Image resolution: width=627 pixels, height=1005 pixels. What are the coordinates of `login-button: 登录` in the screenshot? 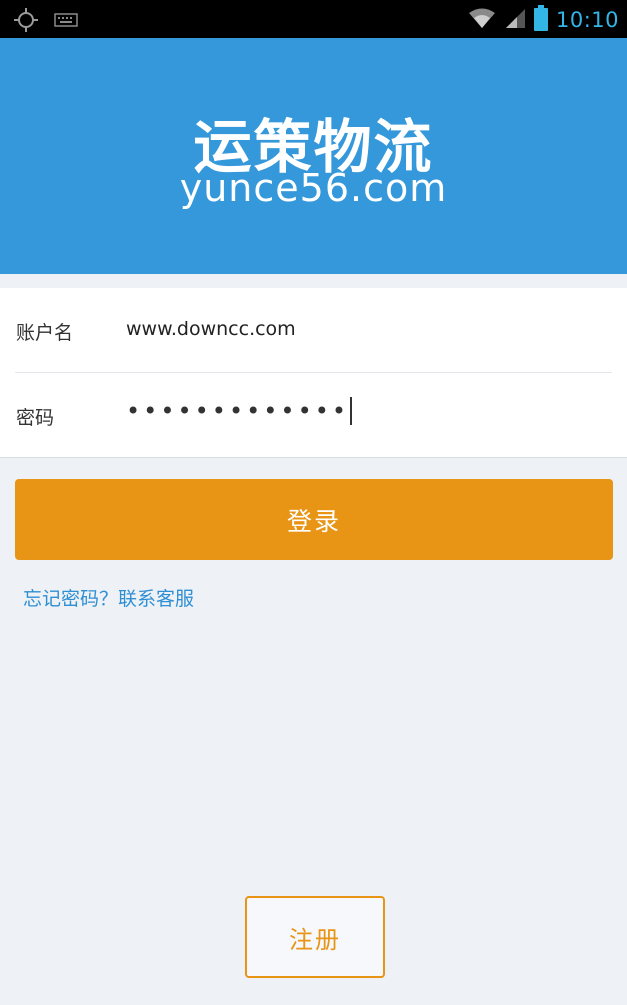 It's located at (314, 519).